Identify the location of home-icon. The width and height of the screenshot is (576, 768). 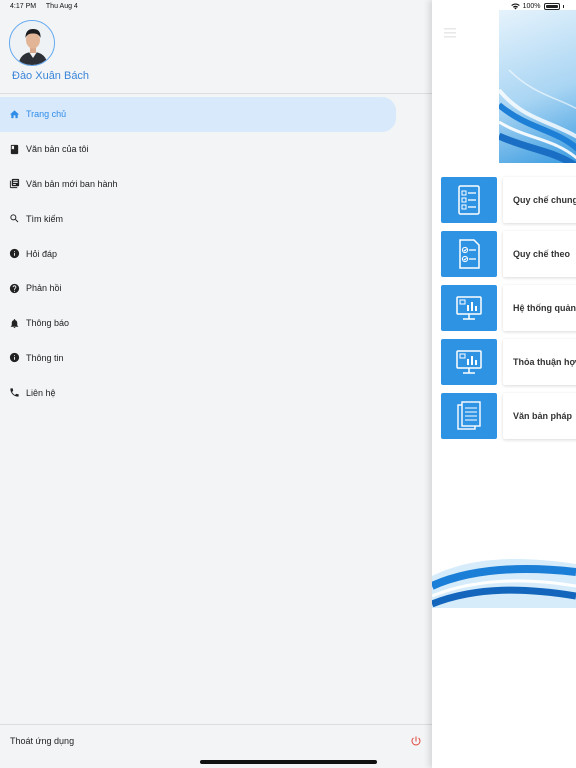
(14, 114).